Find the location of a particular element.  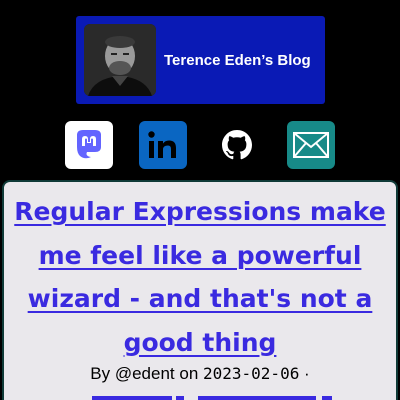

mastodon-link is located at coordinates (89, 145).